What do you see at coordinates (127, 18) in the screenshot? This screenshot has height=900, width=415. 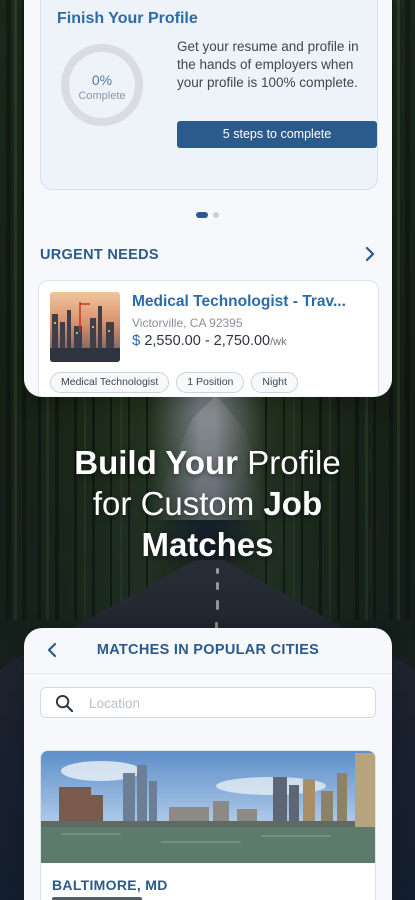 I see `profile-title: Finish Your Profile` at bounding box center [127, 18].